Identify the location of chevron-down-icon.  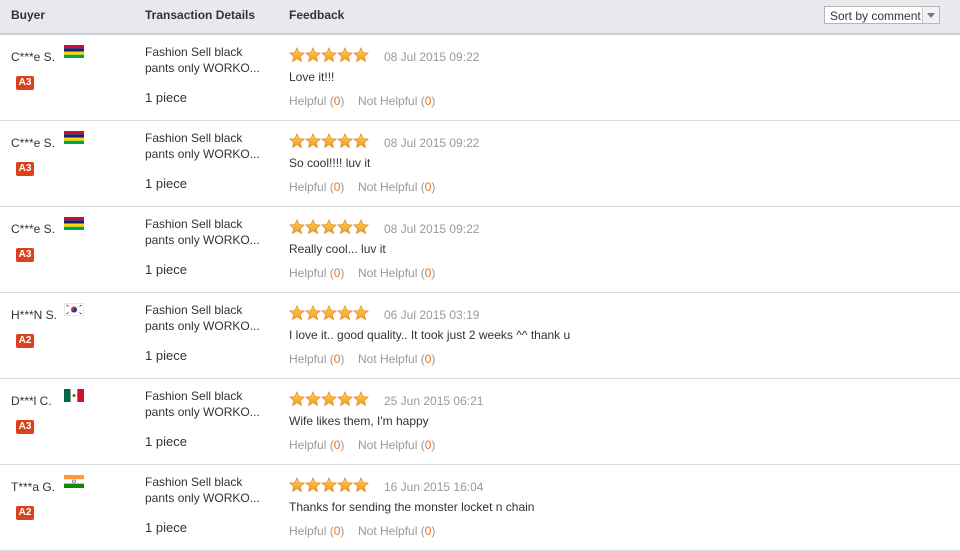
(930, 15).